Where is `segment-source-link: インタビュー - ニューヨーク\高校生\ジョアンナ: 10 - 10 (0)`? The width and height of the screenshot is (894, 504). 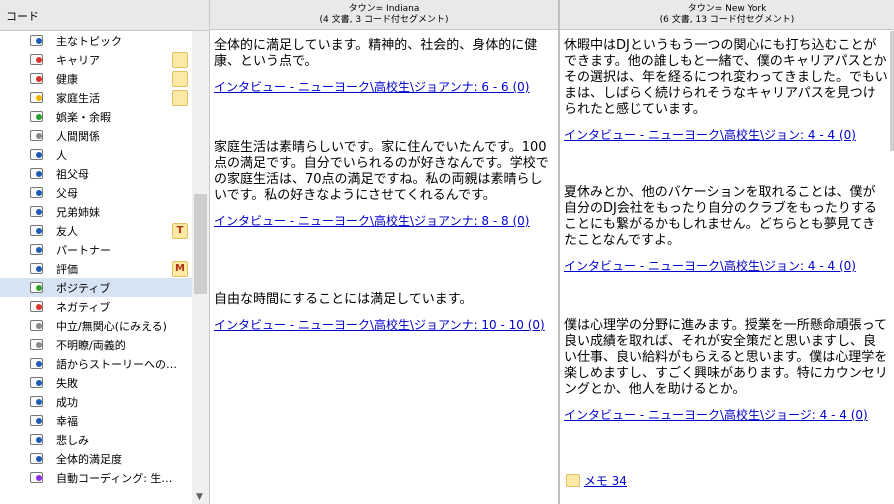
segment-source-link: インタビュー - ニューヨーク\高校生\ジョアンナ: 10 - 10 (0) is located at coordinates (383, 324).